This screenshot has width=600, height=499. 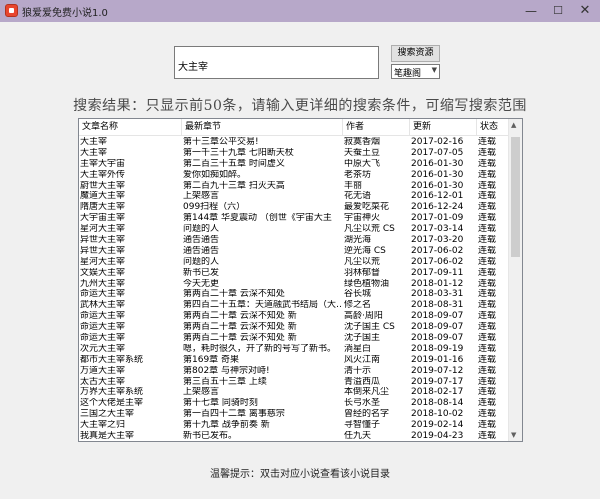 What do you see at coordinates (513, 125) in the screenshot?
I see `scroll-up-icon: ▲` at bounding box center [513, 125].